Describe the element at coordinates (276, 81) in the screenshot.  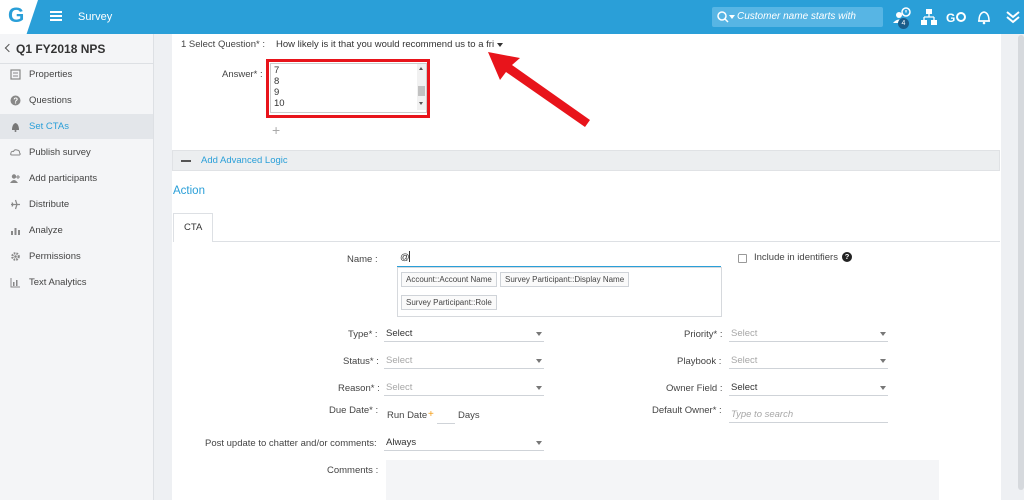
I see `answer-option: 8` at that location.